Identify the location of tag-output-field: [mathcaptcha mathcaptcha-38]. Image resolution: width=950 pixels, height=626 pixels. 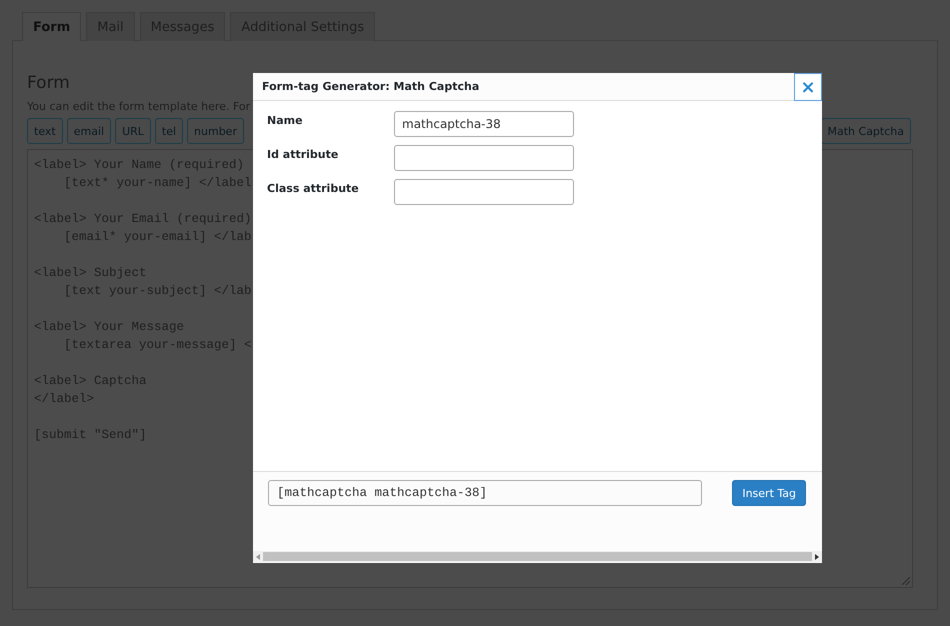
(485, 493).